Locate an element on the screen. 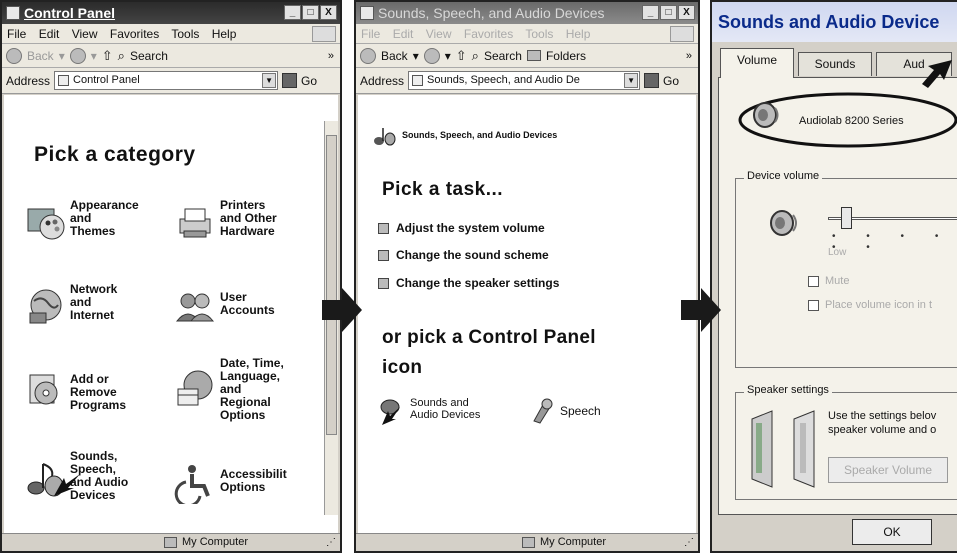 The height and width of the screenshot is (553, 957). speaker-small-icon is located at coordinates (367, 13).